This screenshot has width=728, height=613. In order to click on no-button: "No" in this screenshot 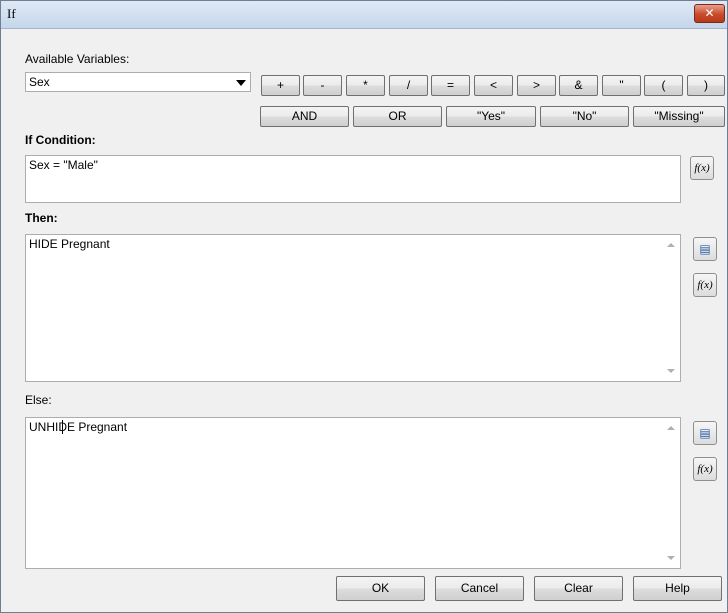, I will do `click(584, 116)`.